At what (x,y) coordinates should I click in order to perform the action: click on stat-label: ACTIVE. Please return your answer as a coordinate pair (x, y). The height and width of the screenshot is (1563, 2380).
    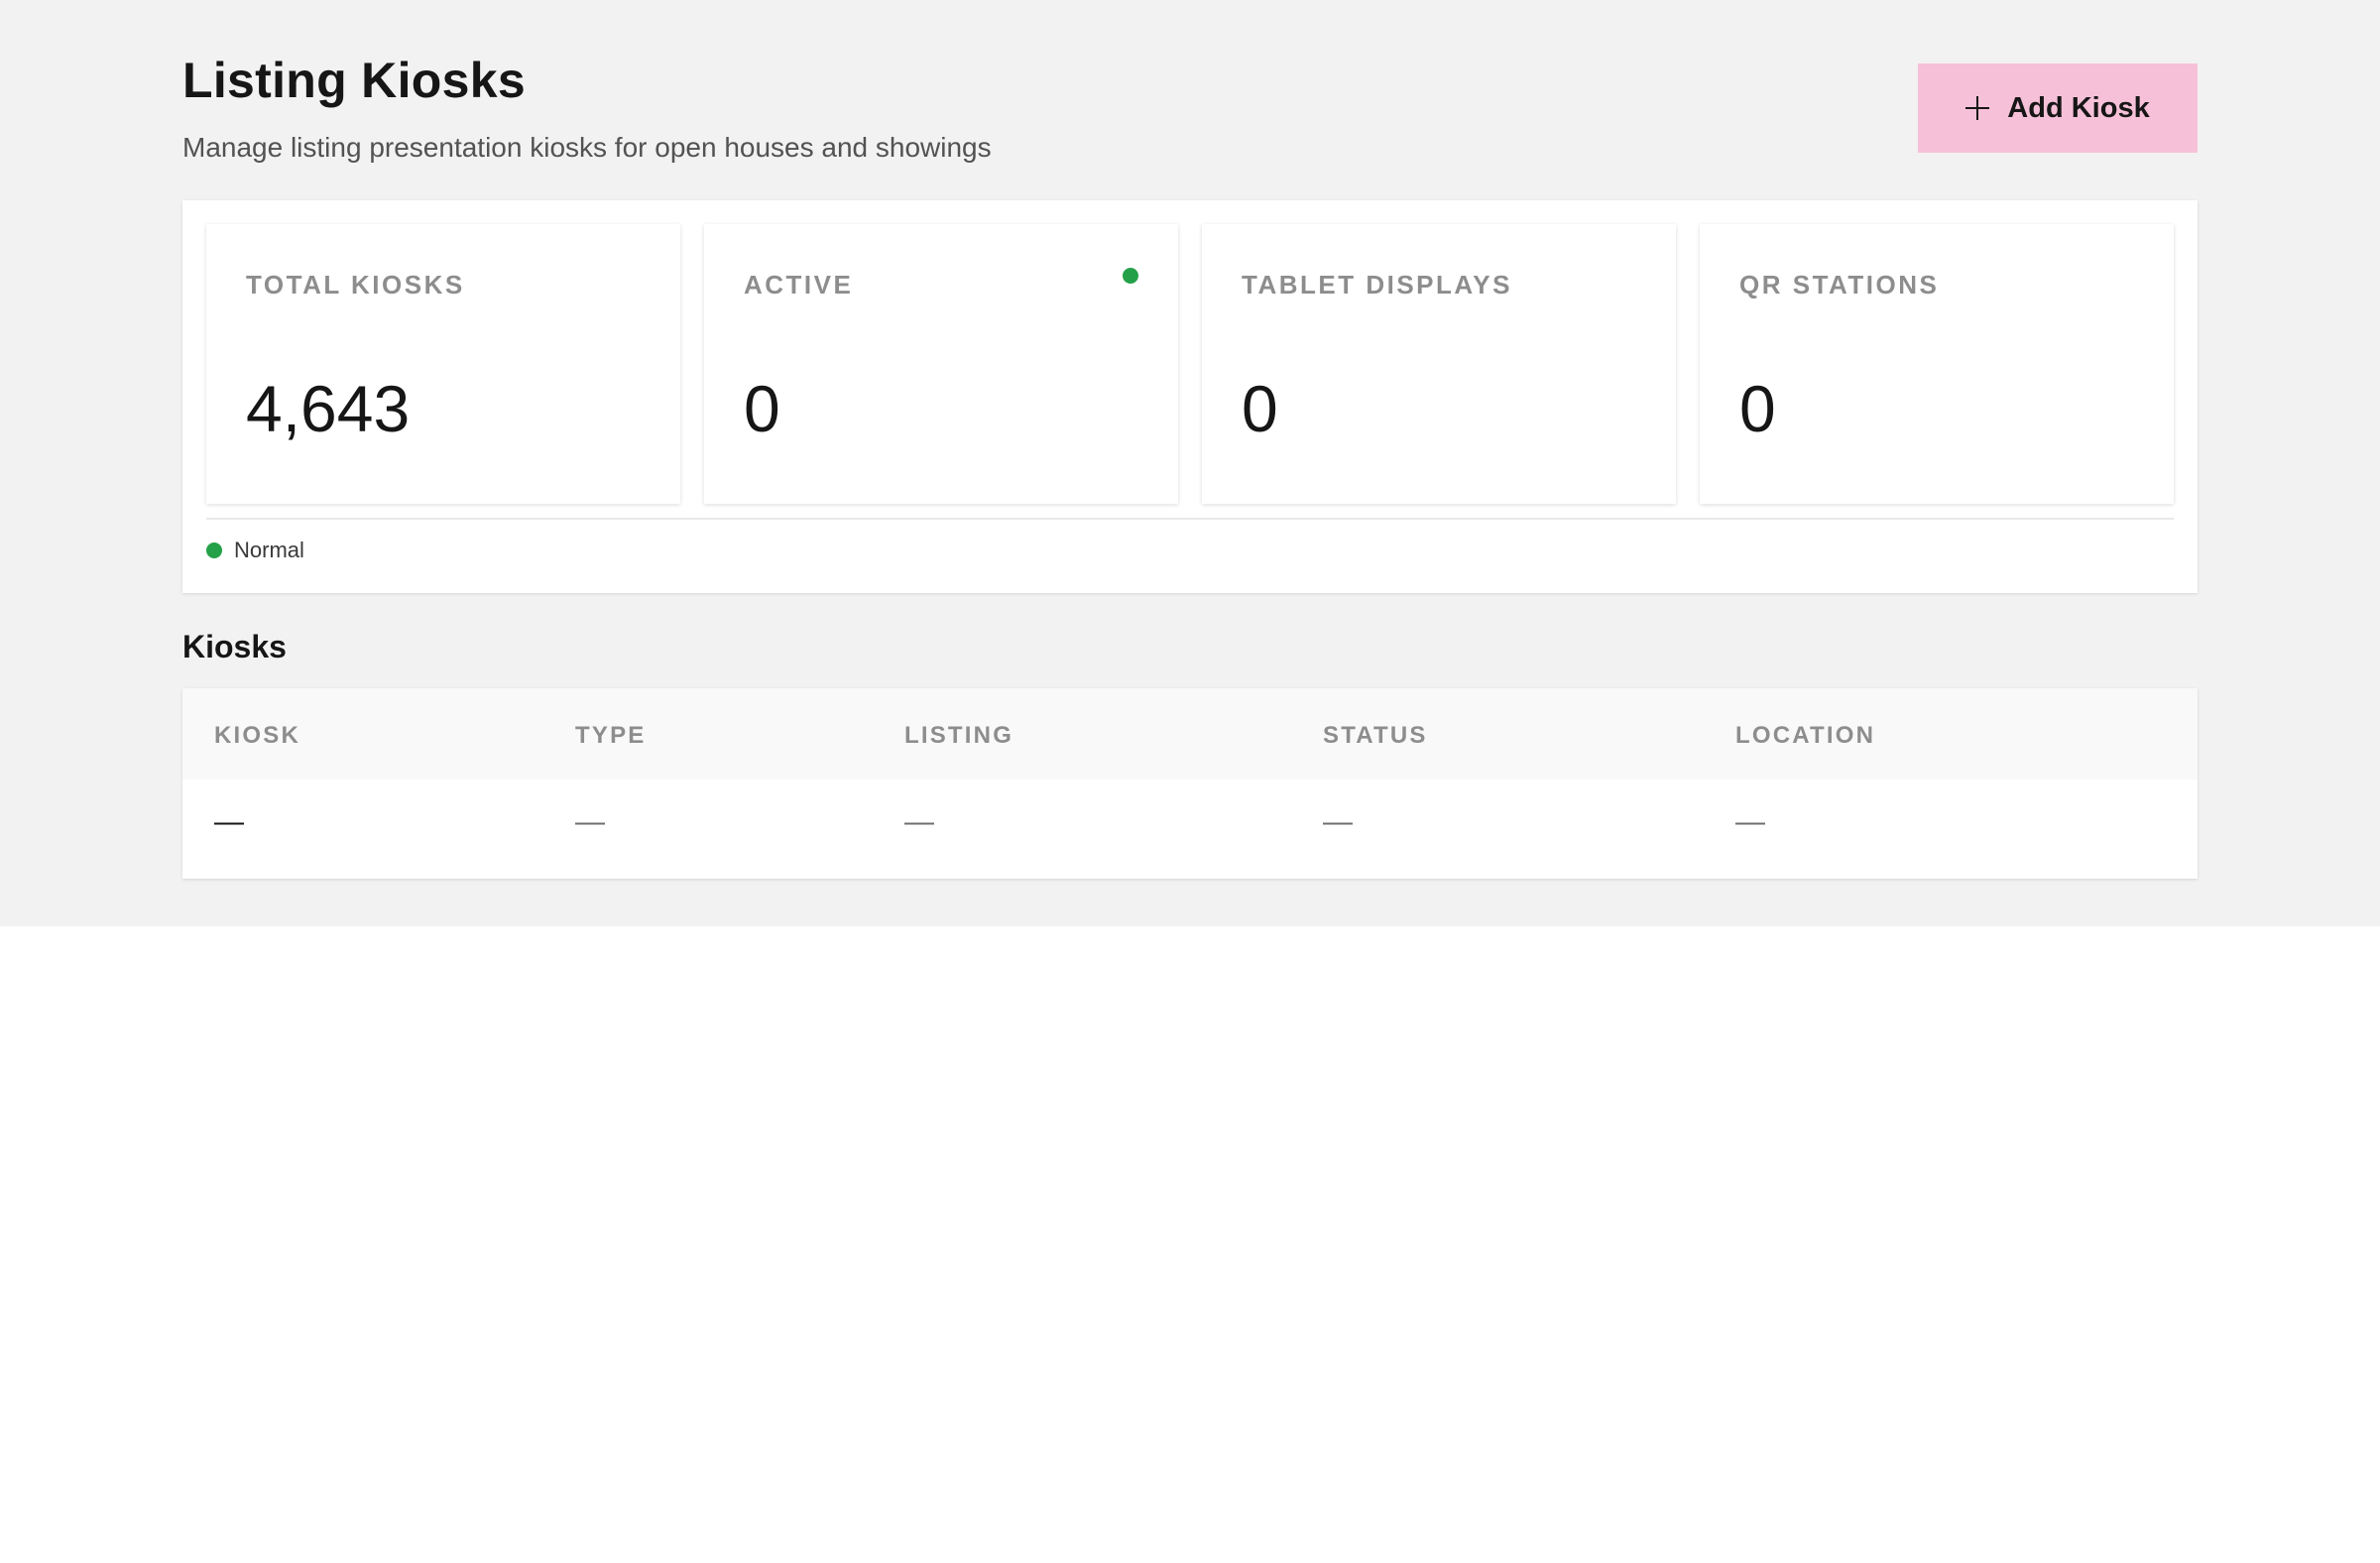
    Looking at the image, I should click on (799, 285).